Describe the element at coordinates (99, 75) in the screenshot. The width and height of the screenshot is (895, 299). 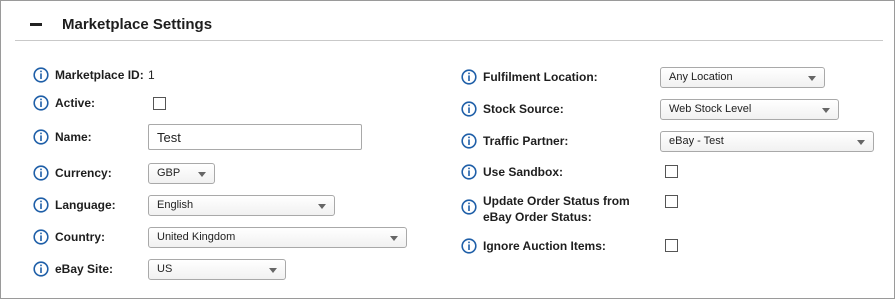
I see `marketplace-id-label: Marketplace ID:` at that location.